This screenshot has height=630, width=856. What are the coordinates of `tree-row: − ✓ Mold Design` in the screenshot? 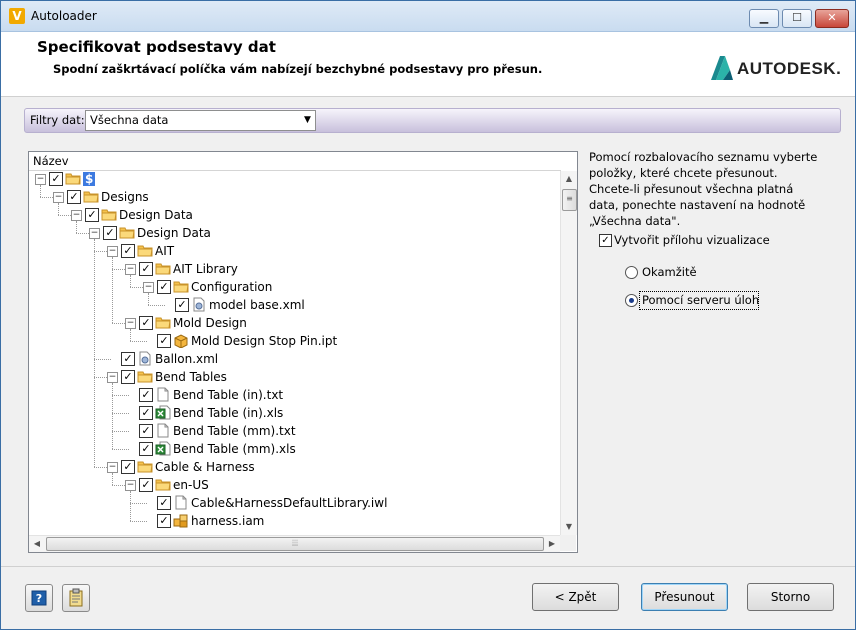 It's located at (294, 324).